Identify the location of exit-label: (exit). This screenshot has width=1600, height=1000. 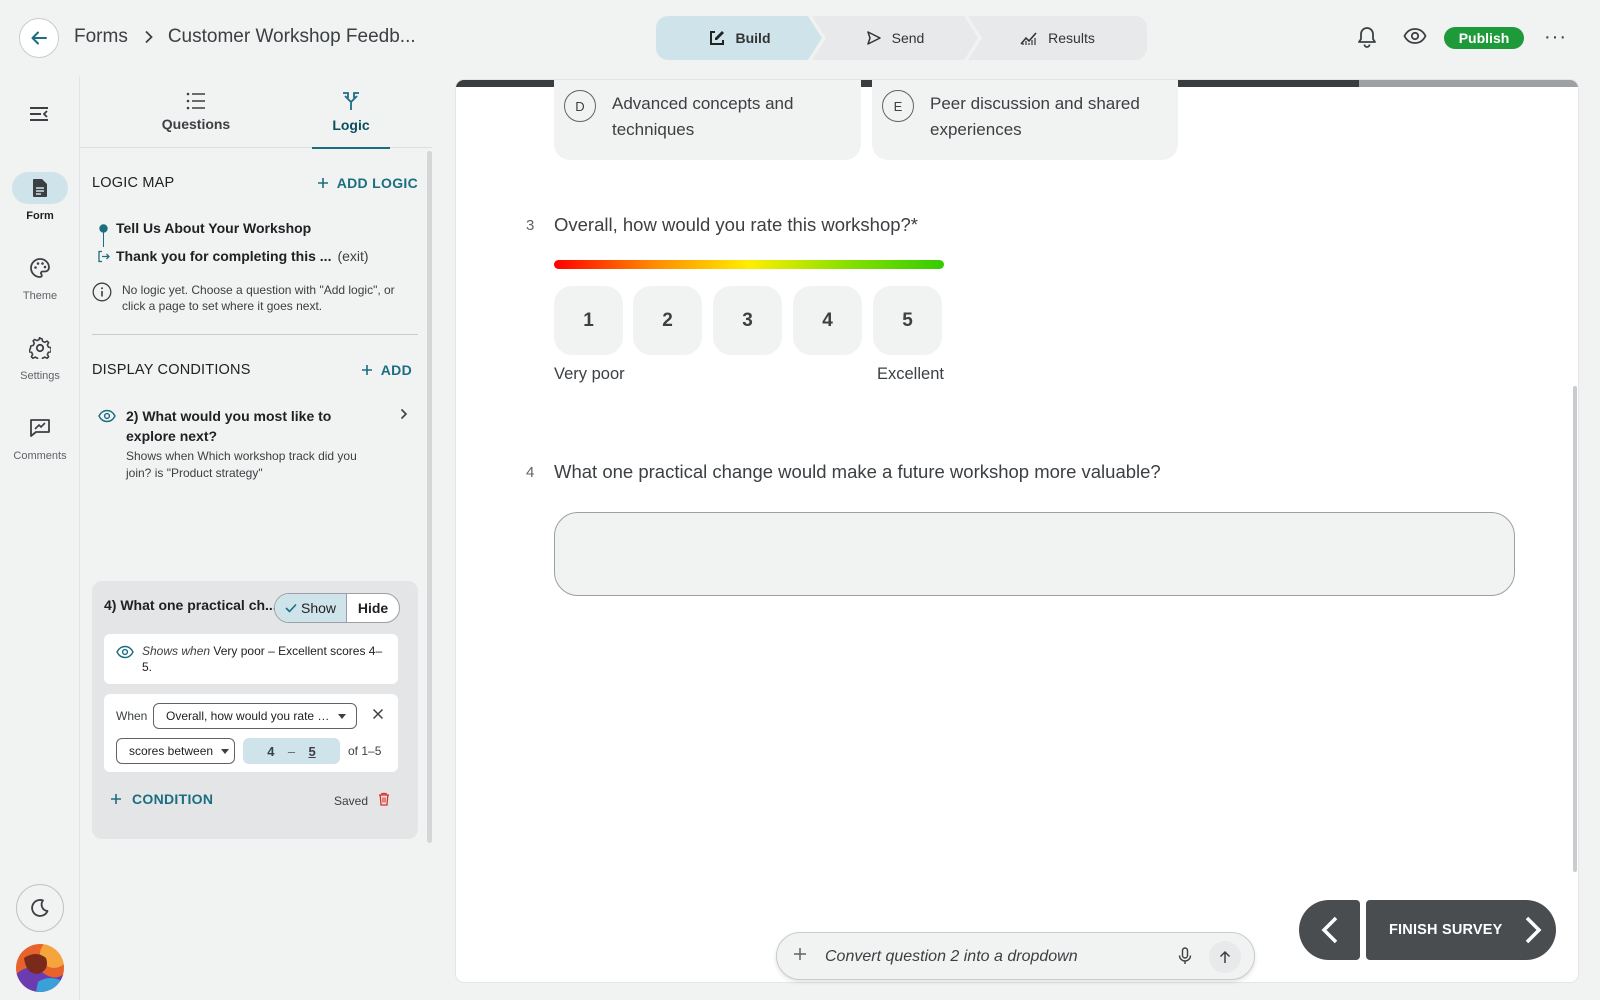
(353, 256).